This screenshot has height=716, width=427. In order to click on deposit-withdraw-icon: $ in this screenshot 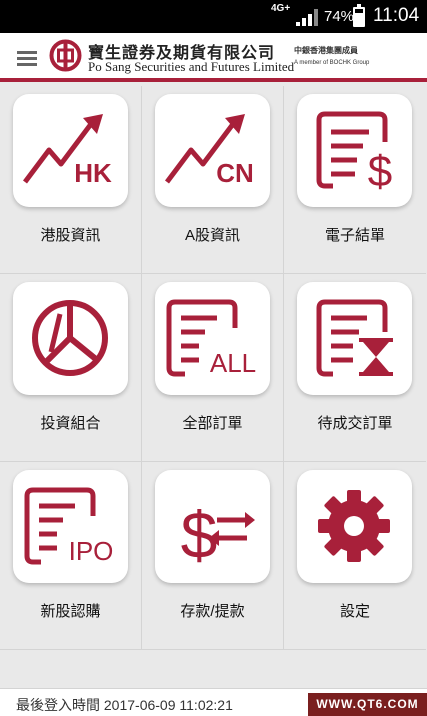, I will do `click(212, 526)`.